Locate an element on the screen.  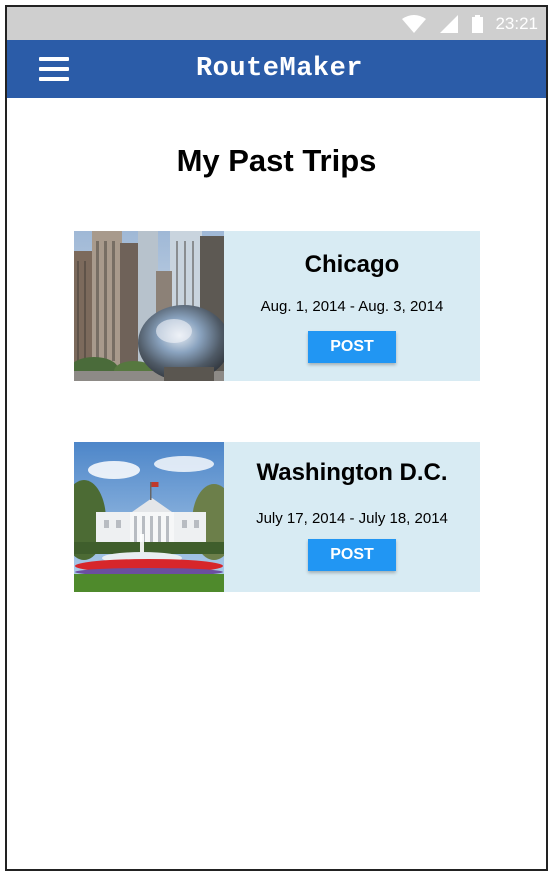
trip-info: Chicago Aug. 1, 2014 - Aug. 3, 2014 POST is located at coordinates (352, 306).